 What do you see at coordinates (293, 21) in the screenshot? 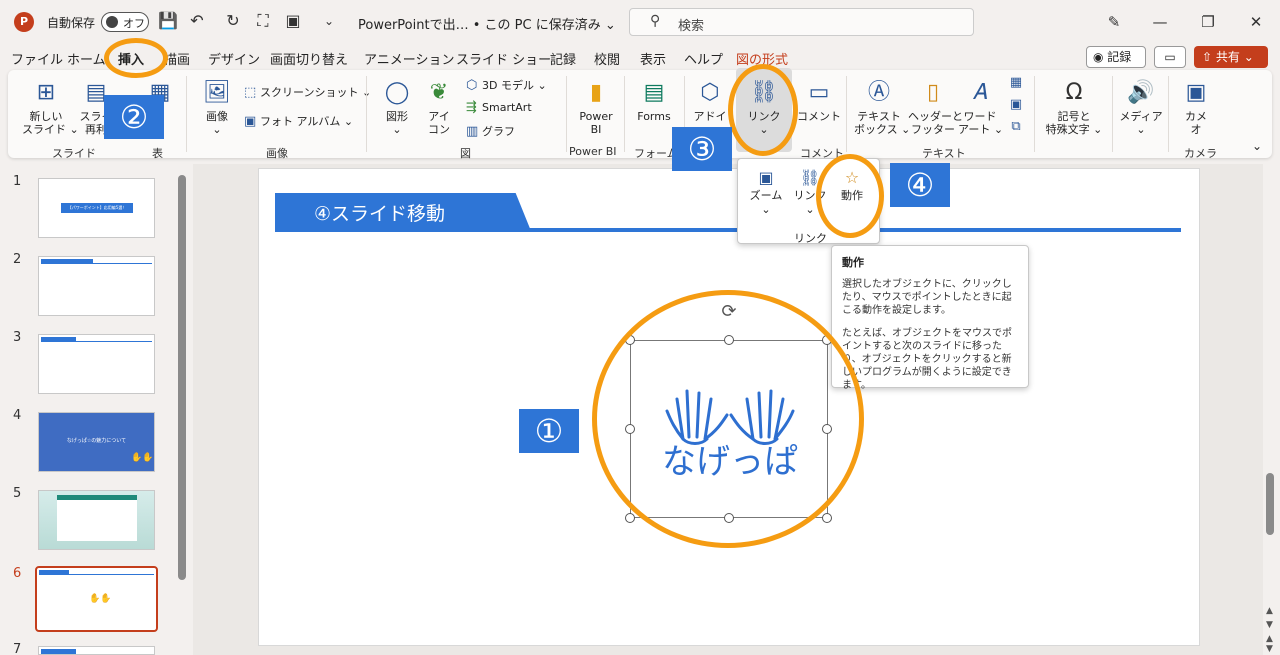
I see `quick-access-customize-icon: ▣` at bounding box center [293, 21].